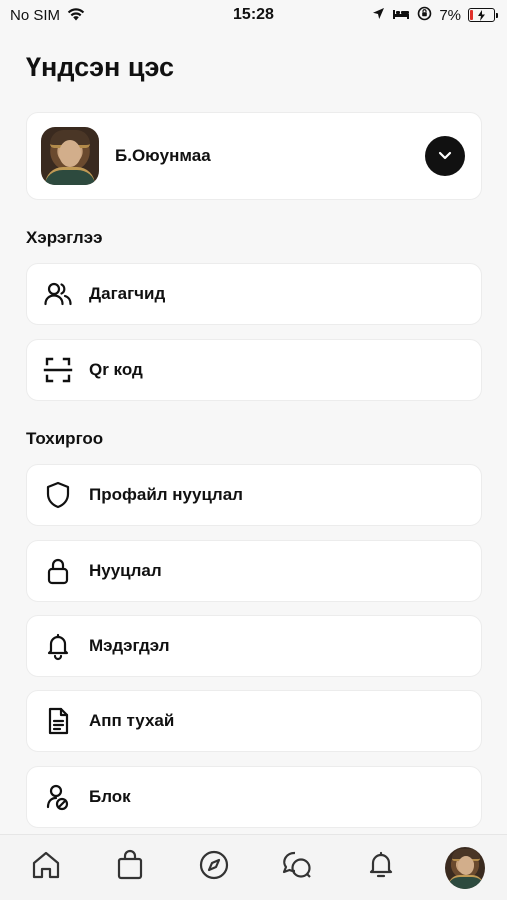  What do you see at coordinates (253, 867) in the screenshot?
I see `bottom-tab-bar` at bounding box center [253, 867].